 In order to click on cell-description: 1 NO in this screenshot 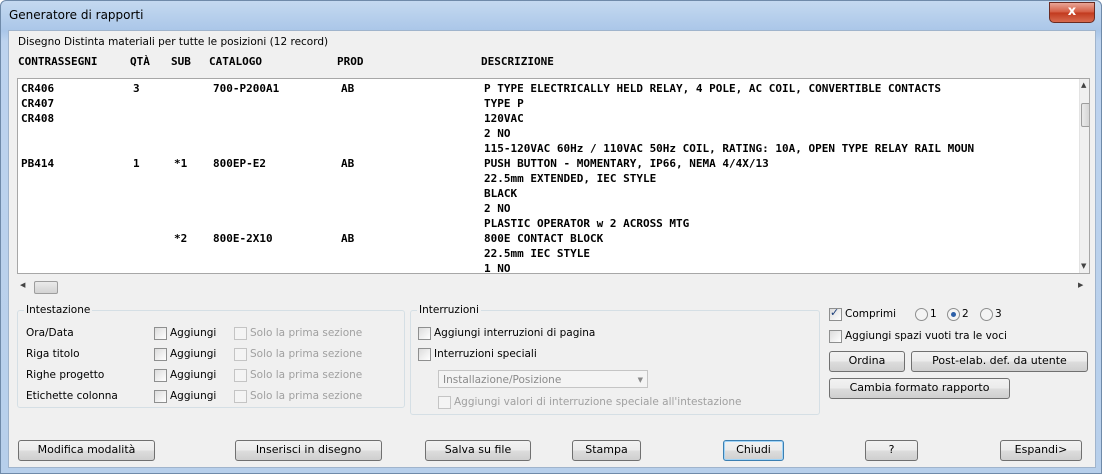, I will do `click(497, 268)`.